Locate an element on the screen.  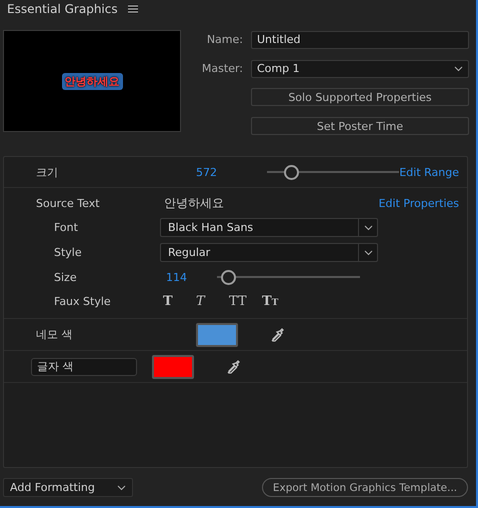
action-button: Solo Supported Properties is located at coordinates (360, 97).